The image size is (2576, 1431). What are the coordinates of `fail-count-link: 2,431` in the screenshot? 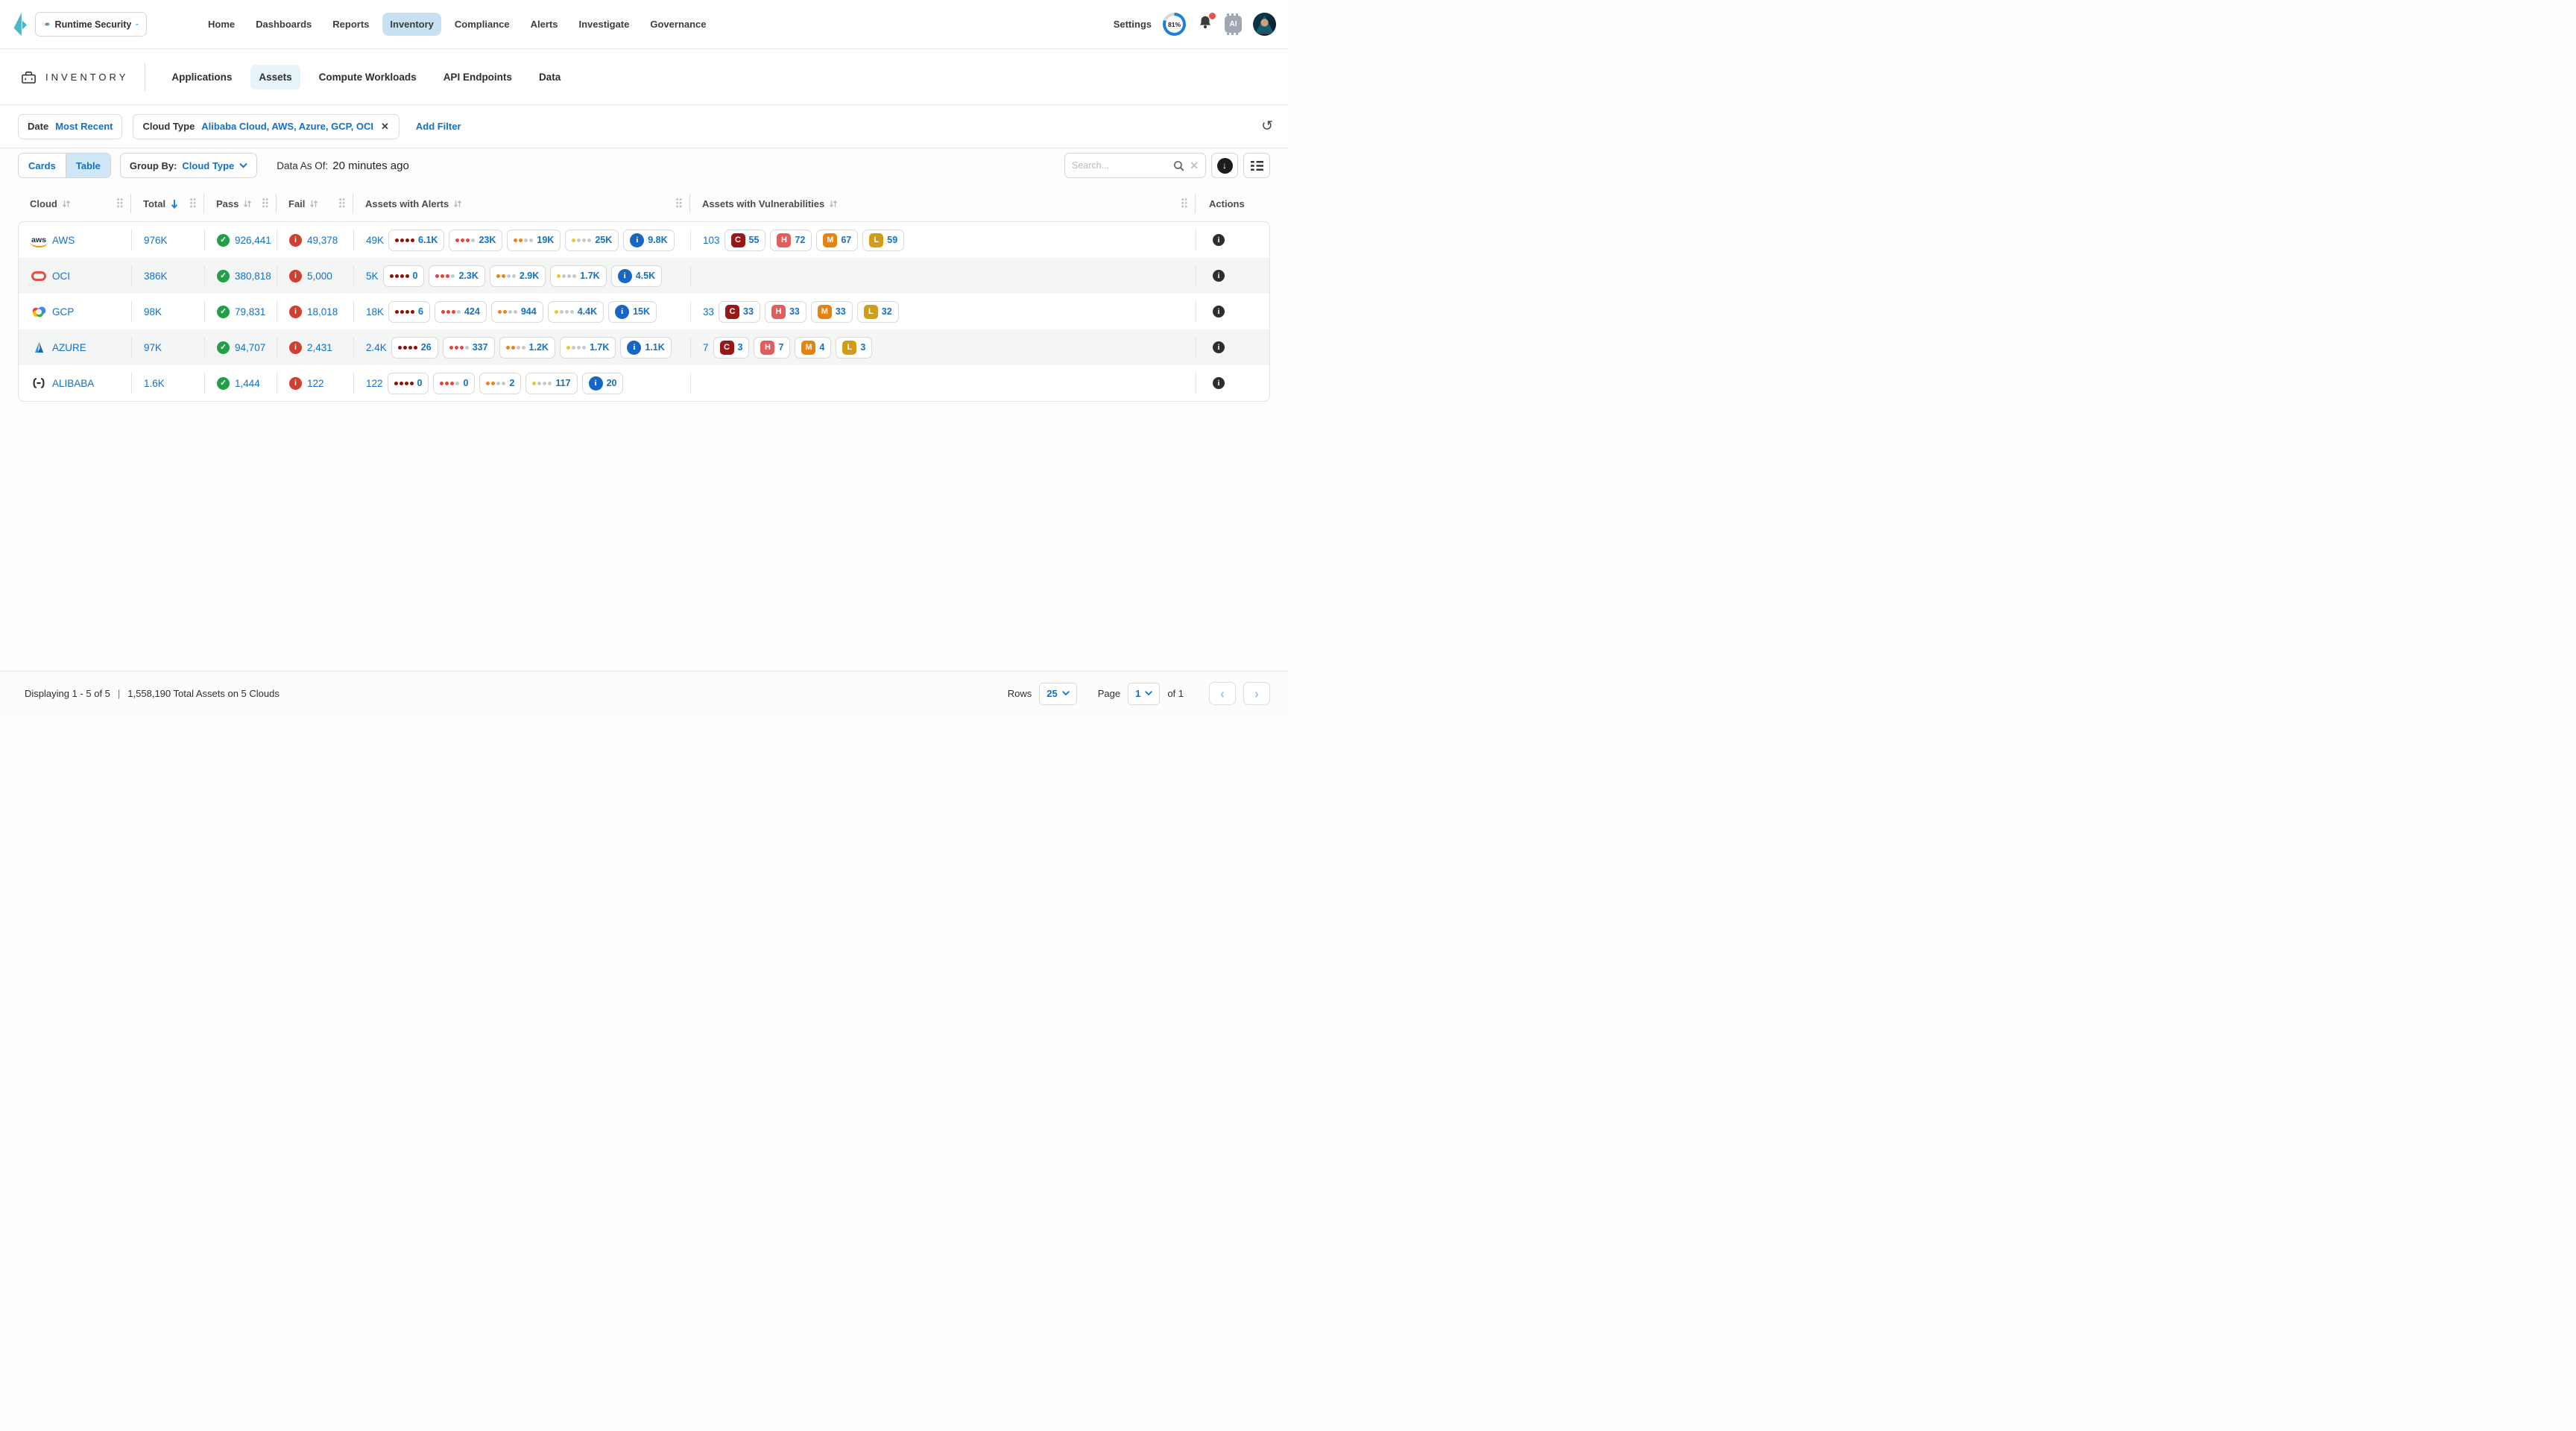 It's located at (319, 348).